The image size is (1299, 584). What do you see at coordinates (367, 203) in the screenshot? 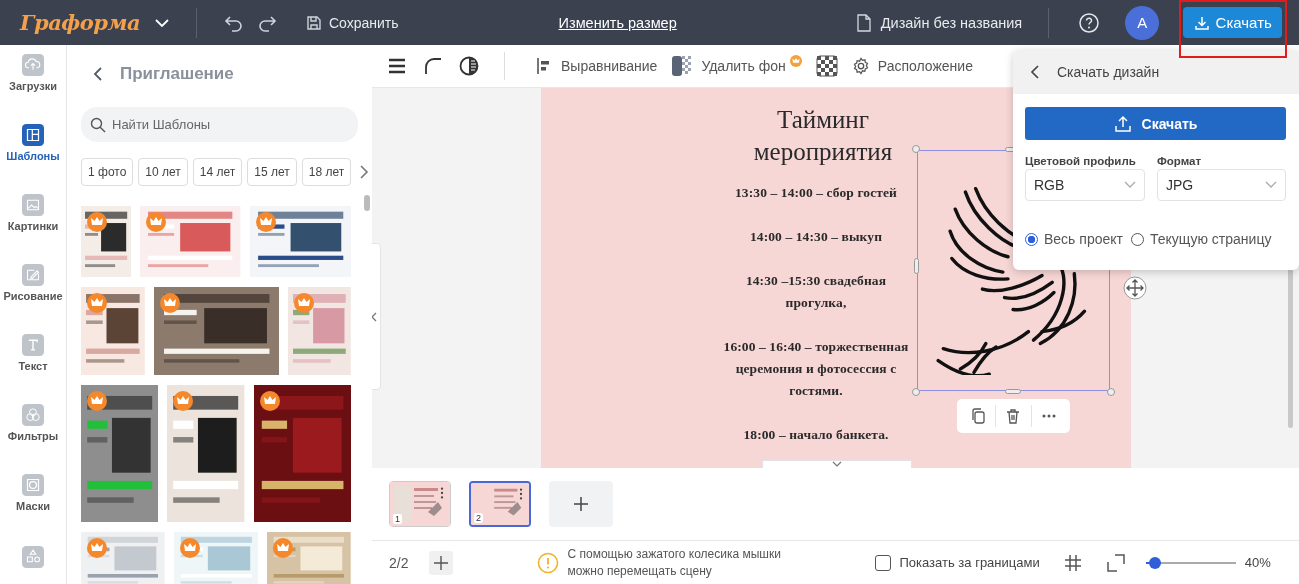
I see `scrollbar-thumb` at bounding box center [367, 203].